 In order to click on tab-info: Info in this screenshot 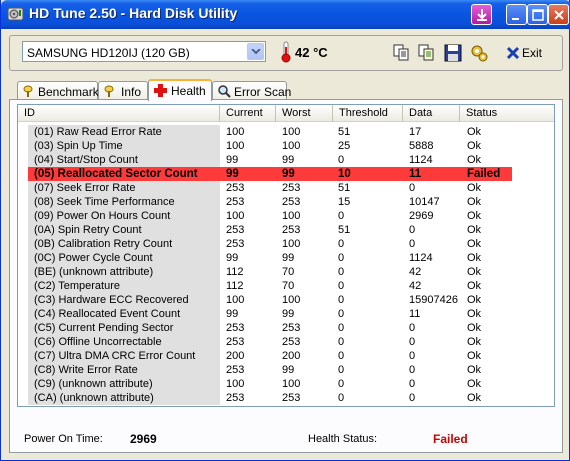, I will do `click(123, 90)`.